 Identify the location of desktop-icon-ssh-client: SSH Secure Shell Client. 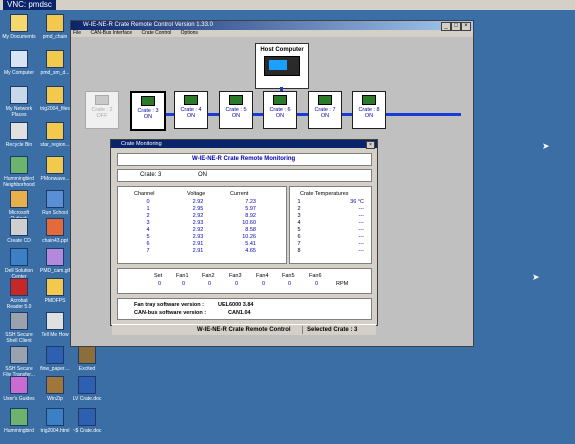
(19, 328).